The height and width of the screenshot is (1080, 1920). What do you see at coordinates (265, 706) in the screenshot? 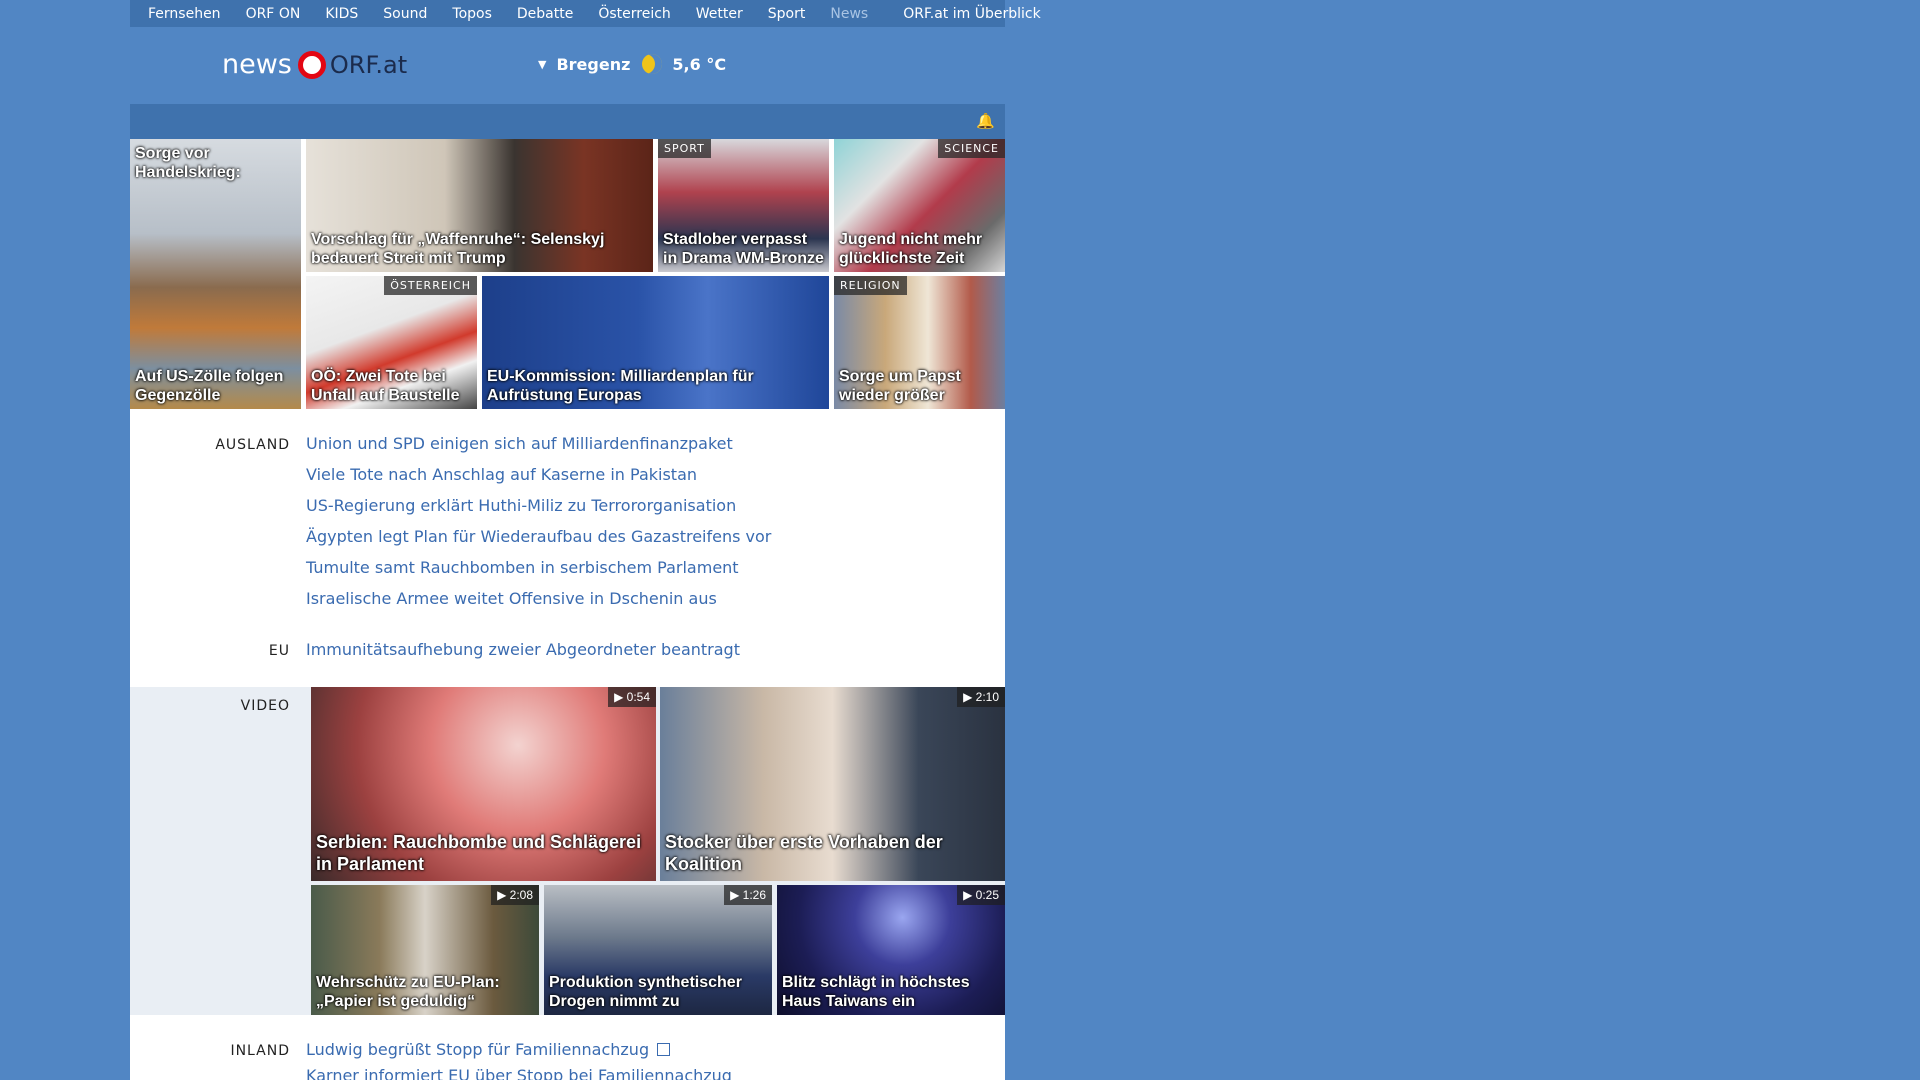
I see `section-label-video: VIDEO` at bounding box center [265, 706].